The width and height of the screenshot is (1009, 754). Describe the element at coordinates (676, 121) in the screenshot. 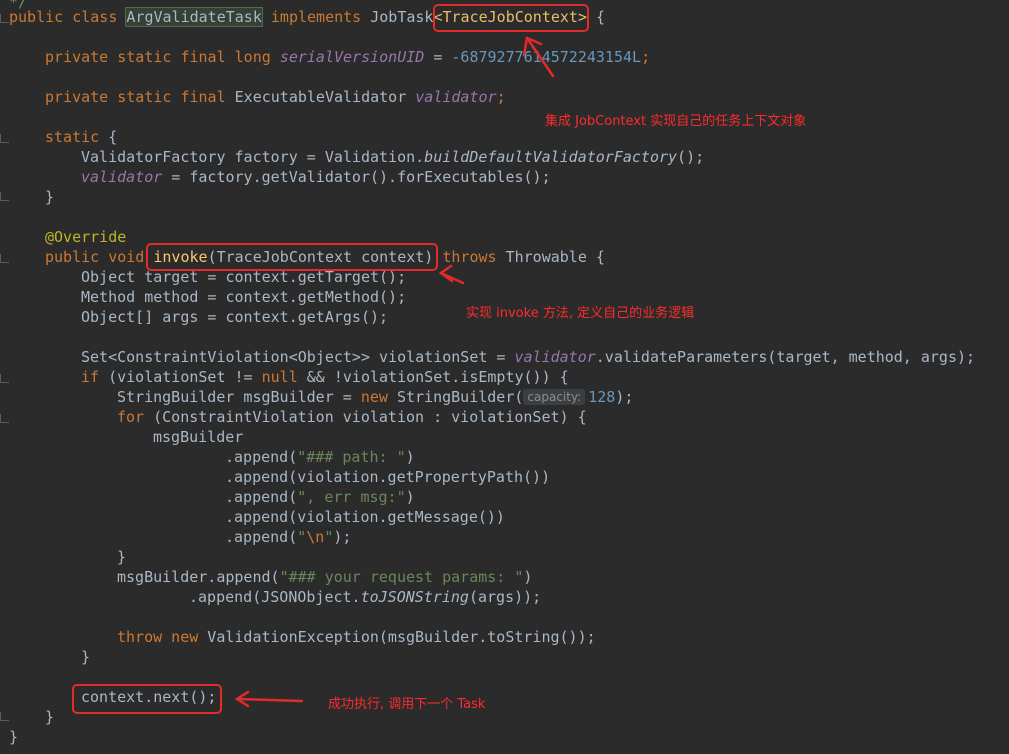

I see `annotation-note: 集成 JobContext 实现自己的任务上下文对象` at that location.